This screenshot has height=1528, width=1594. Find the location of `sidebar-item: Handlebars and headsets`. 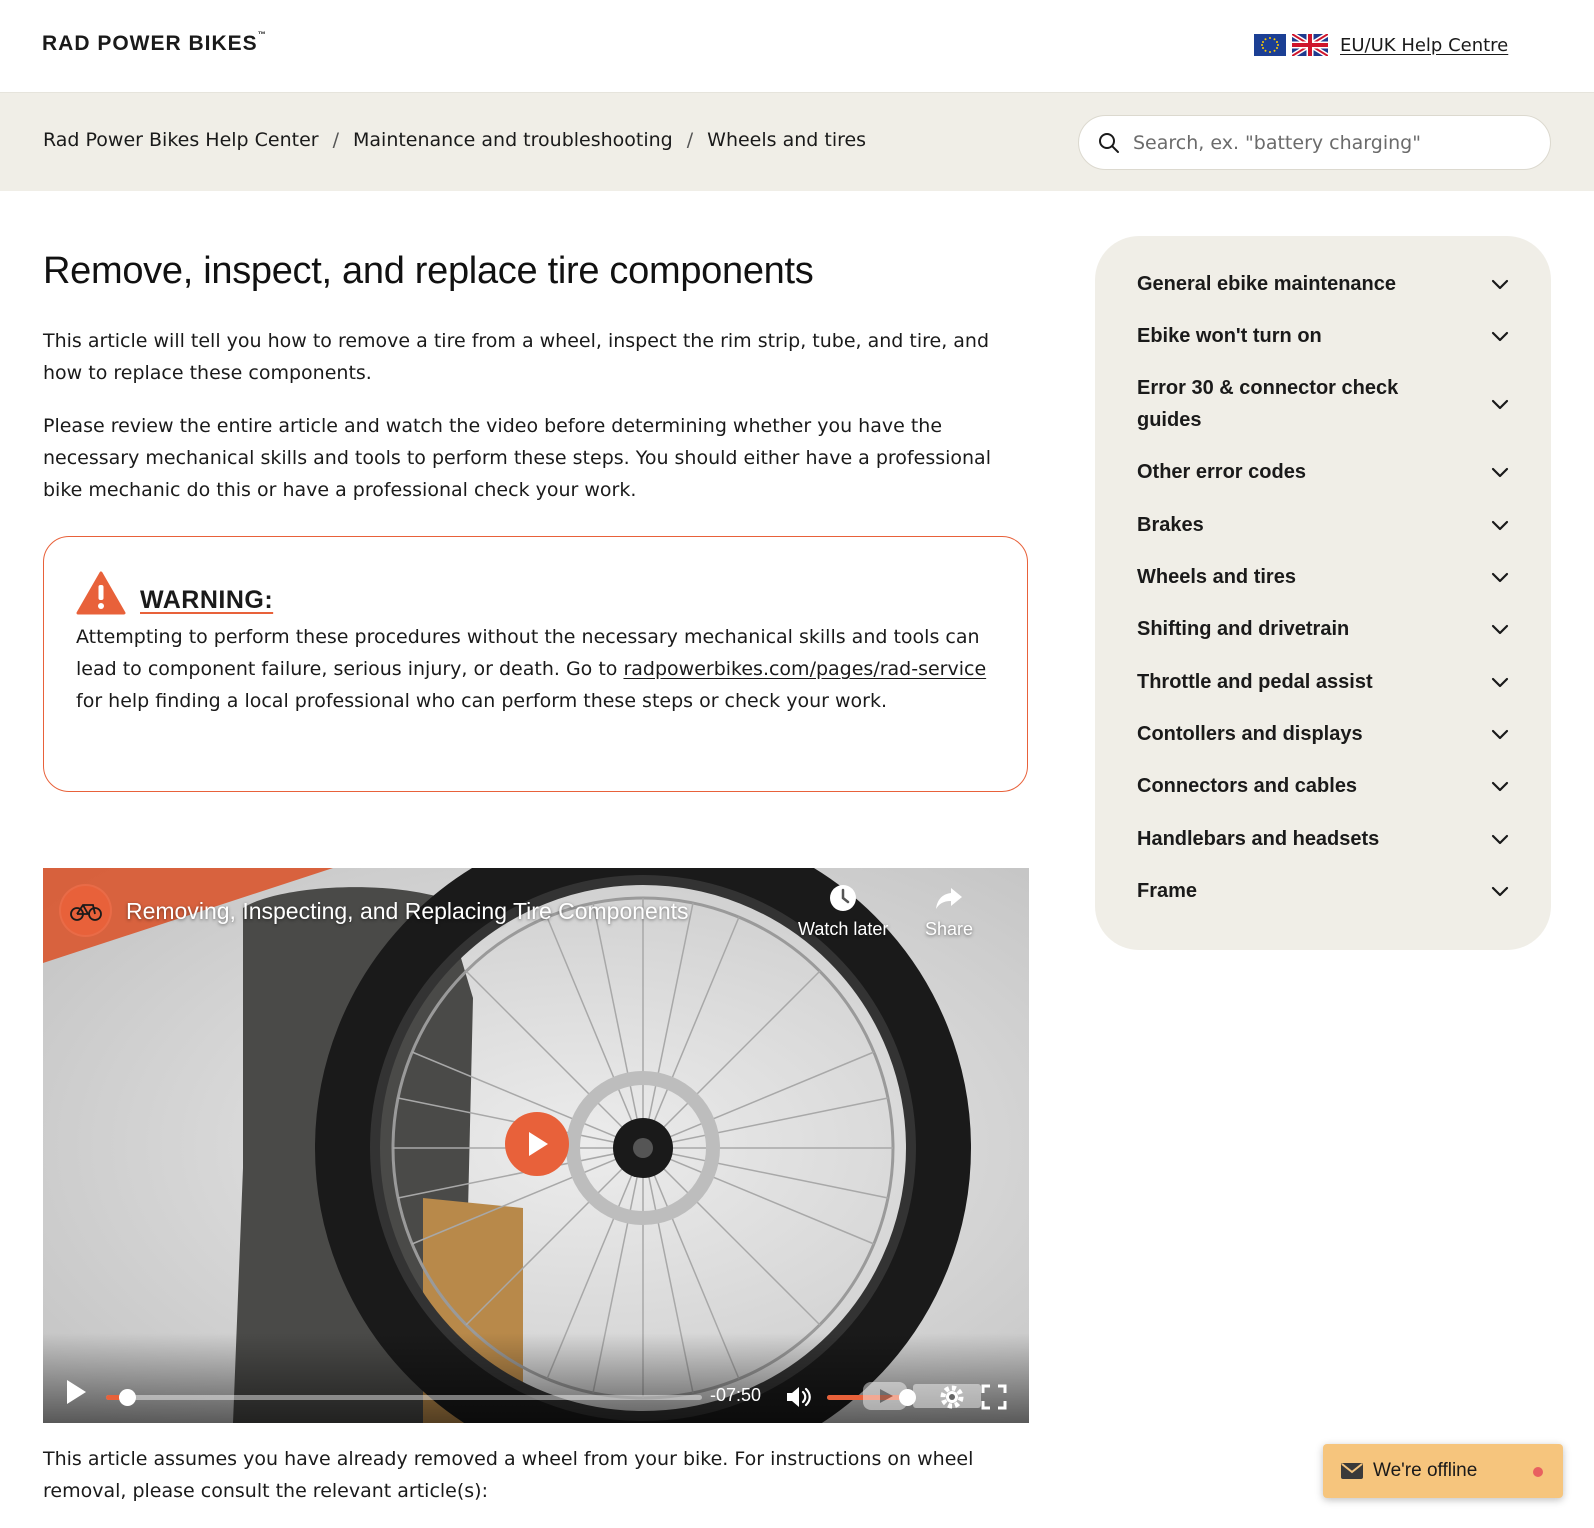

sidebar-item: Handlebars and headsets is located at coordinates (1324, 838).